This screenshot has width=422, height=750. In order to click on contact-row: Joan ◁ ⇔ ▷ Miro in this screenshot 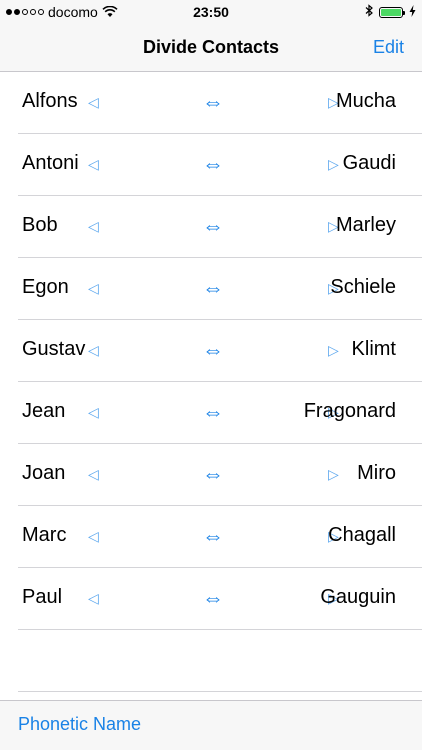, I will do `click(220, 475)`.